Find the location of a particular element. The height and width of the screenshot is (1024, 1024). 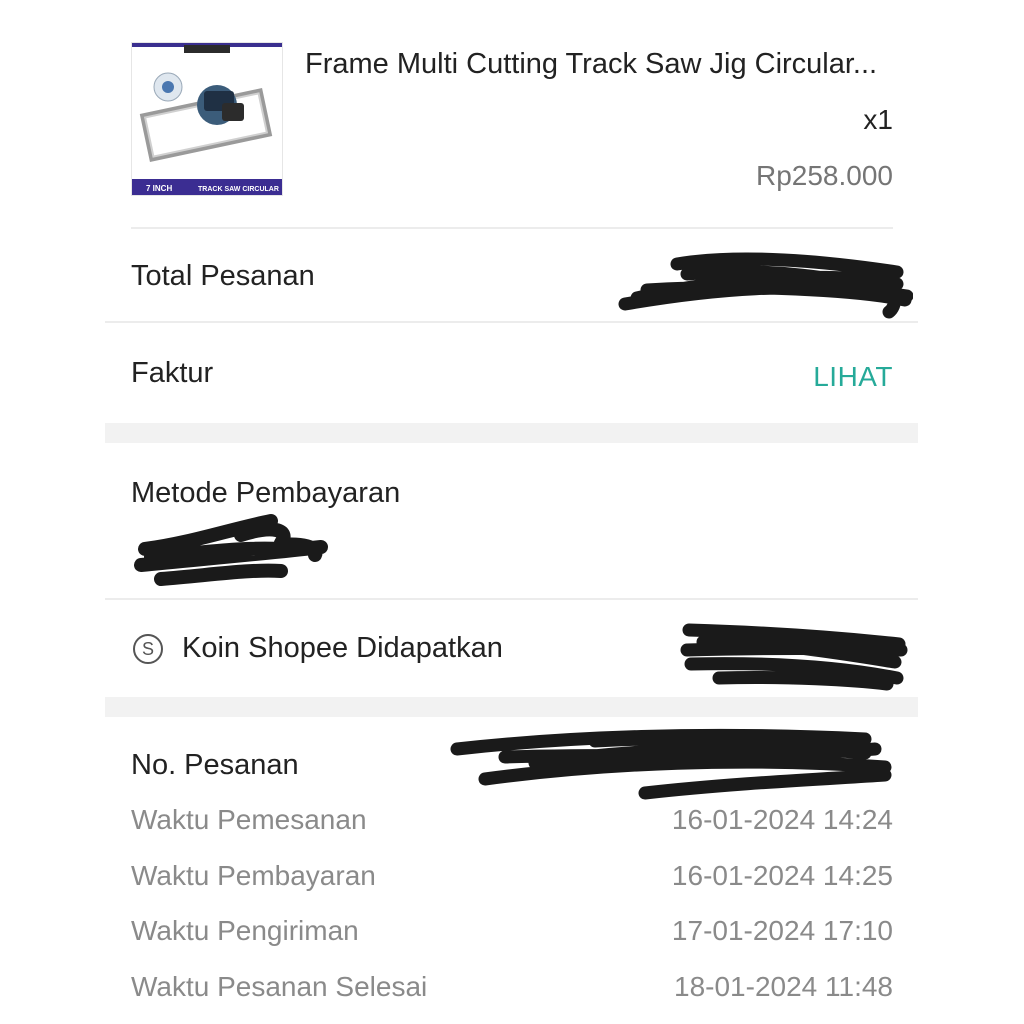

completion-time-value: 18-01-2024 11:48 is located at coordinates (783, 986).